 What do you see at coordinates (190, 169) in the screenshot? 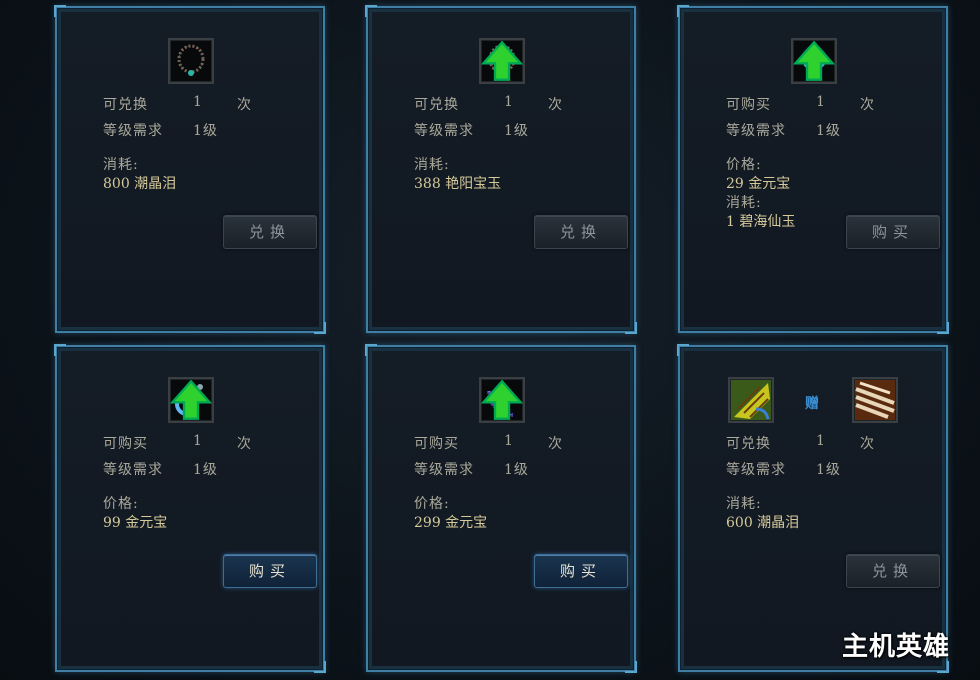
I see `shop-item-card-1: 可兑换 1 次 等级需求 1级 消耗: 800 潮晶泪 兑换` at bounding box center [190, 169].